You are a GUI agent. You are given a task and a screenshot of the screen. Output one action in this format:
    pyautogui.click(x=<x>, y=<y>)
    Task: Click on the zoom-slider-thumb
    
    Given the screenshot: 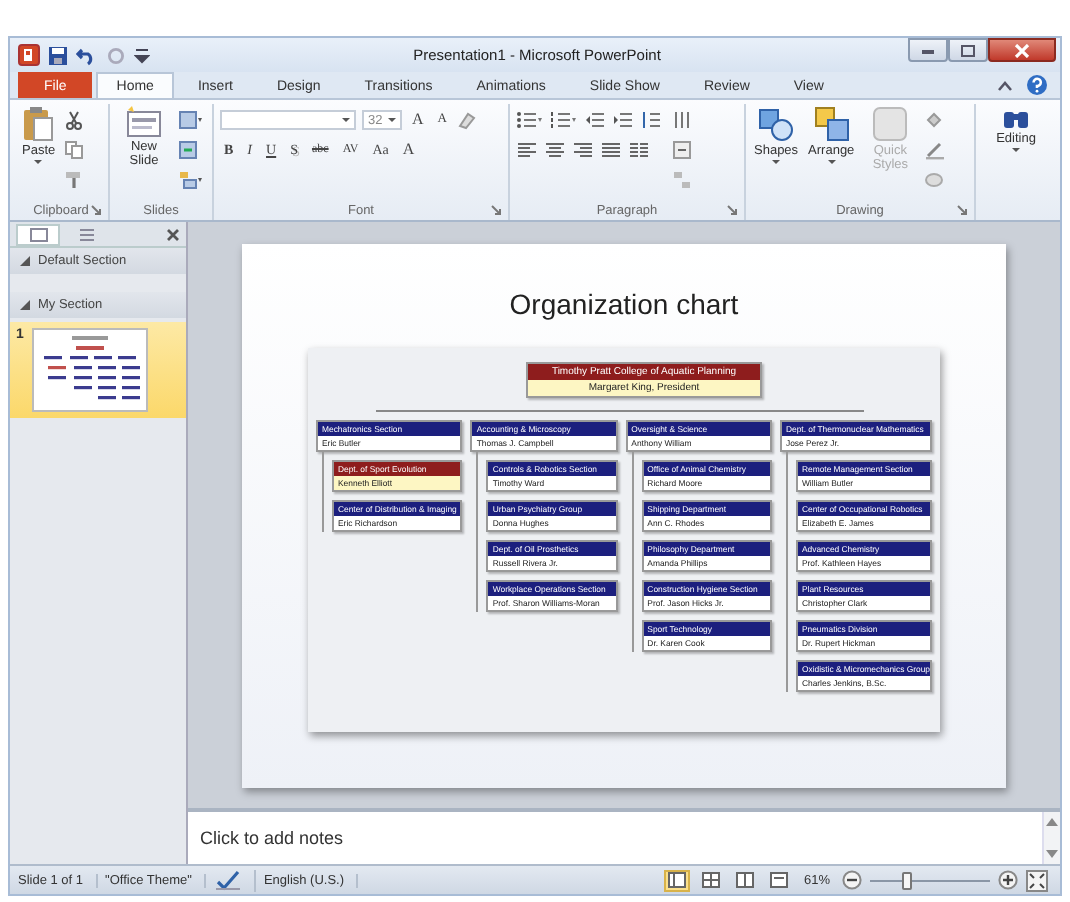 What is the action you would take?
    pyautogui.click(x=907, y=880)
    